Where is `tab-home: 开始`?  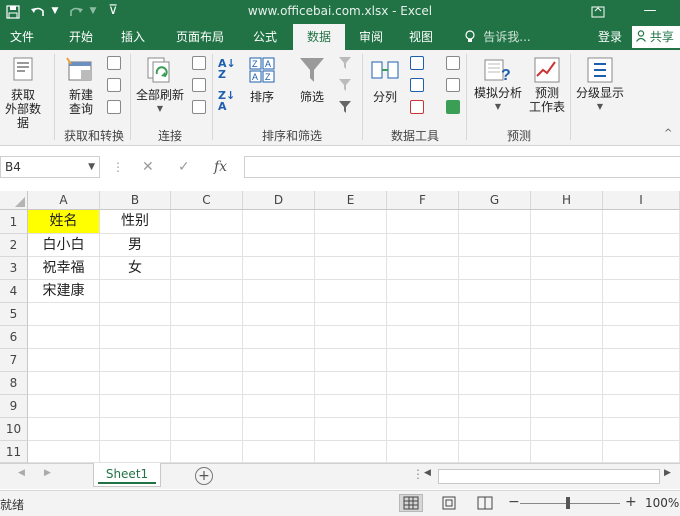 tab-home: 开始 is located at coordinates (81, 37).